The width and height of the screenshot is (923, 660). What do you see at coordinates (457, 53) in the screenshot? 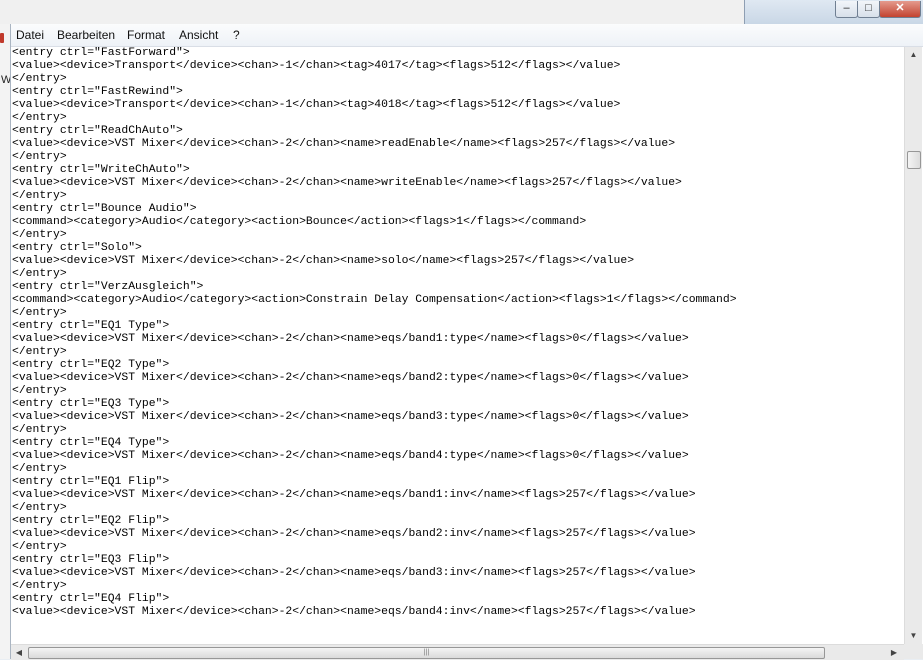
I see `text-line: <entry ctrl="FastForward">` at bounding box center [457, 53].